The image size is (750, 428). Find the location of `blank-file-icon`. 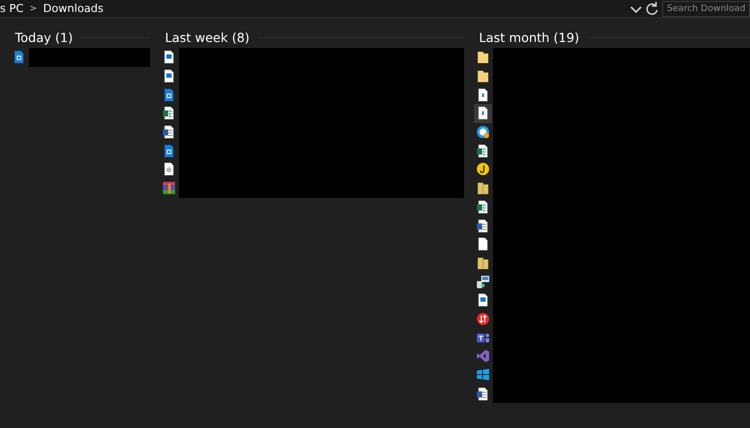

blank-file-icon is located at coordinates (483, 244).